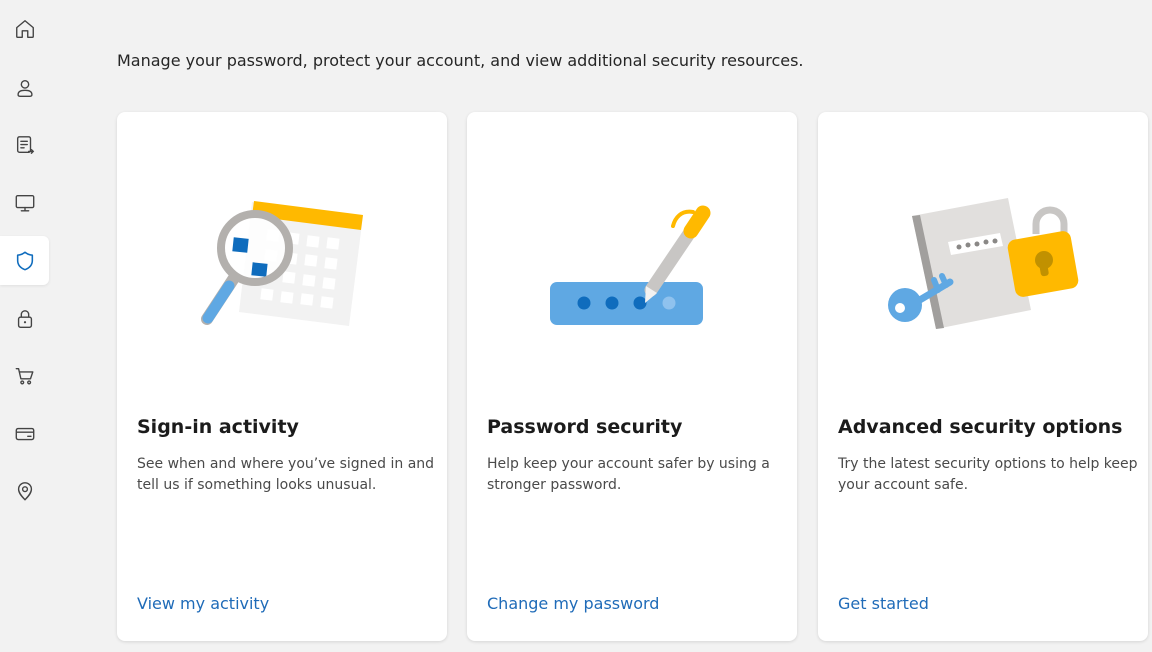 The width and height of the screenshot is (1152, 652). I want to click on home-icon, so click(24, 28).